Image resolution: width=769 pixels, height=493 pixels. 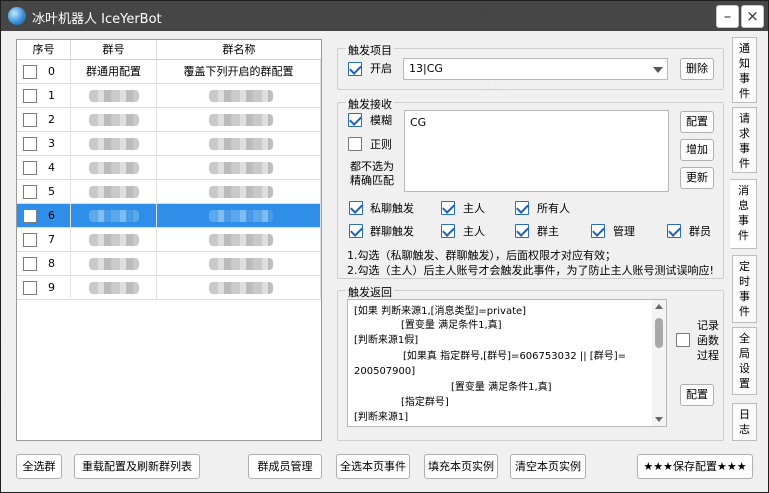 What do you see at coordinates (356, 208) in the screenshot?
I see `private-trigger-checkbox` at bounding box center [356, 208].